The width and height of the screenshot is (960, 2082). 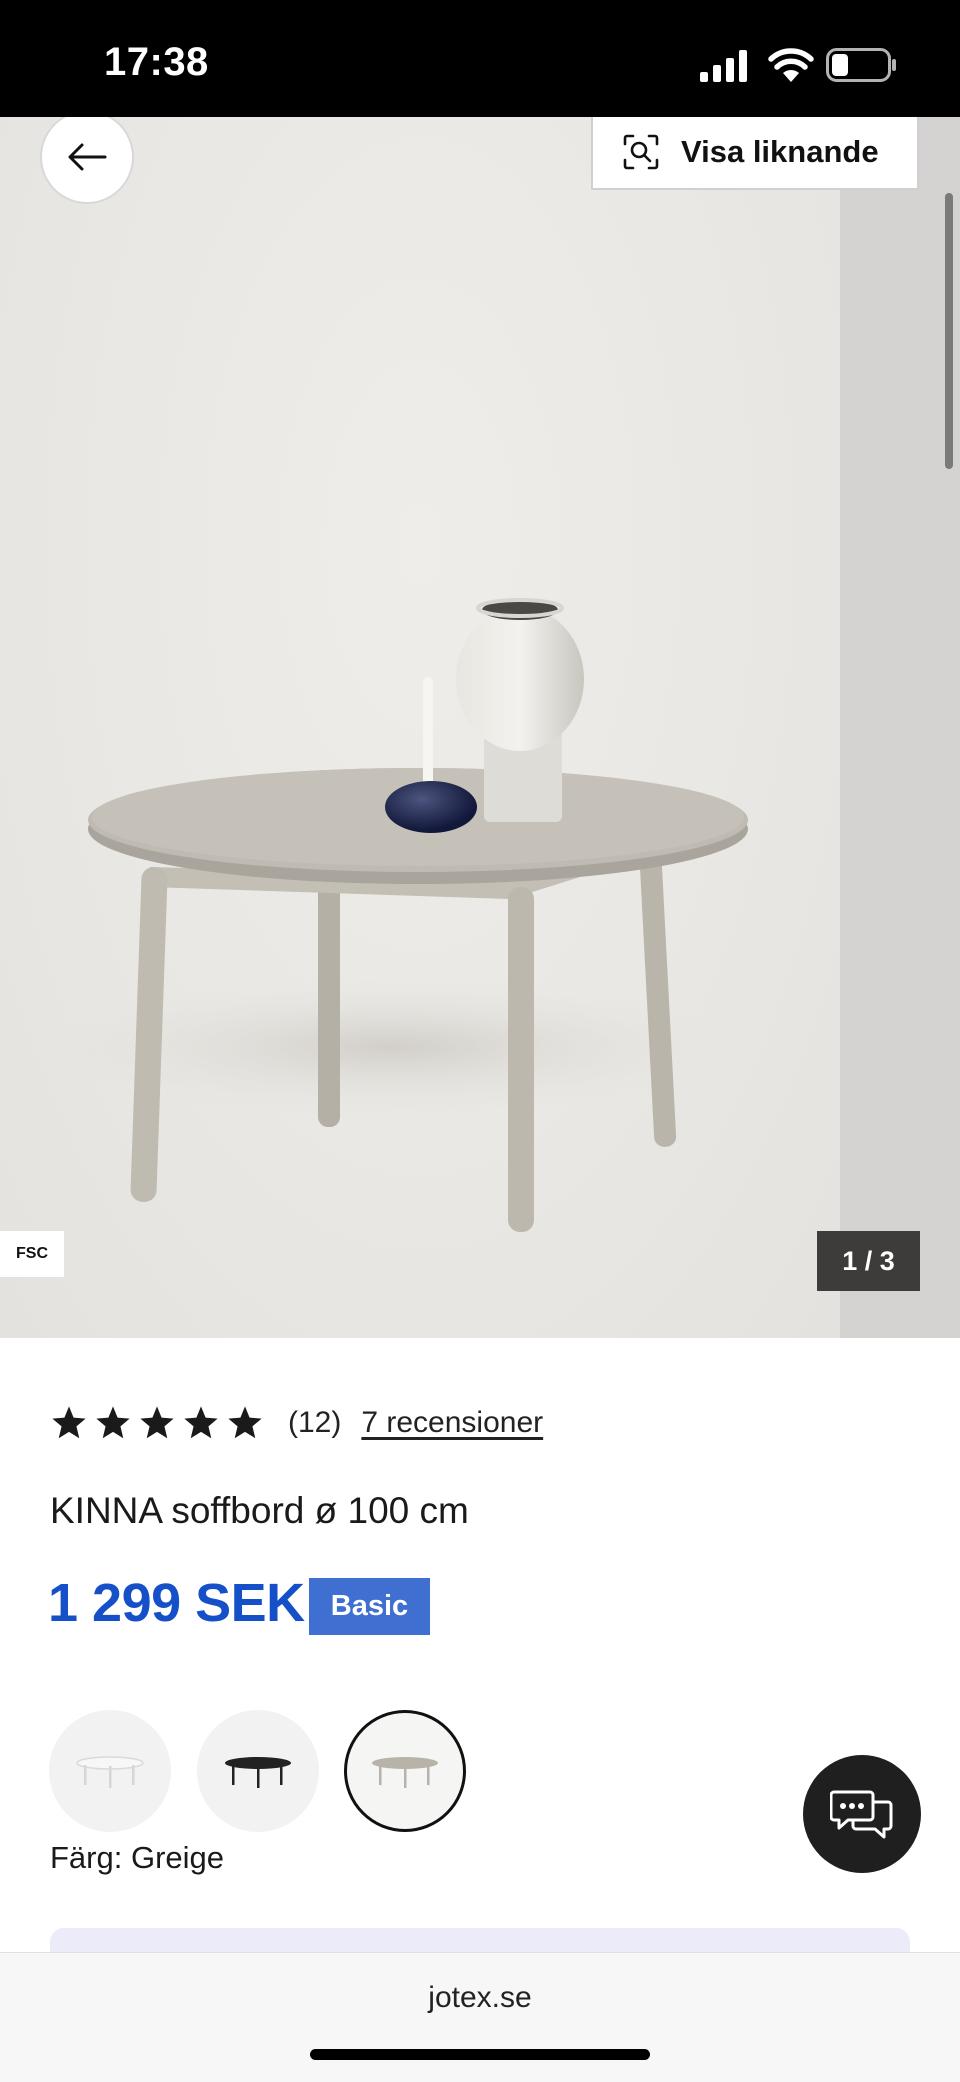 What do you see at coordinates (369, 1606) in the screenshot?
I see `price-badge: Basic` at bounding box center [369, 1606].